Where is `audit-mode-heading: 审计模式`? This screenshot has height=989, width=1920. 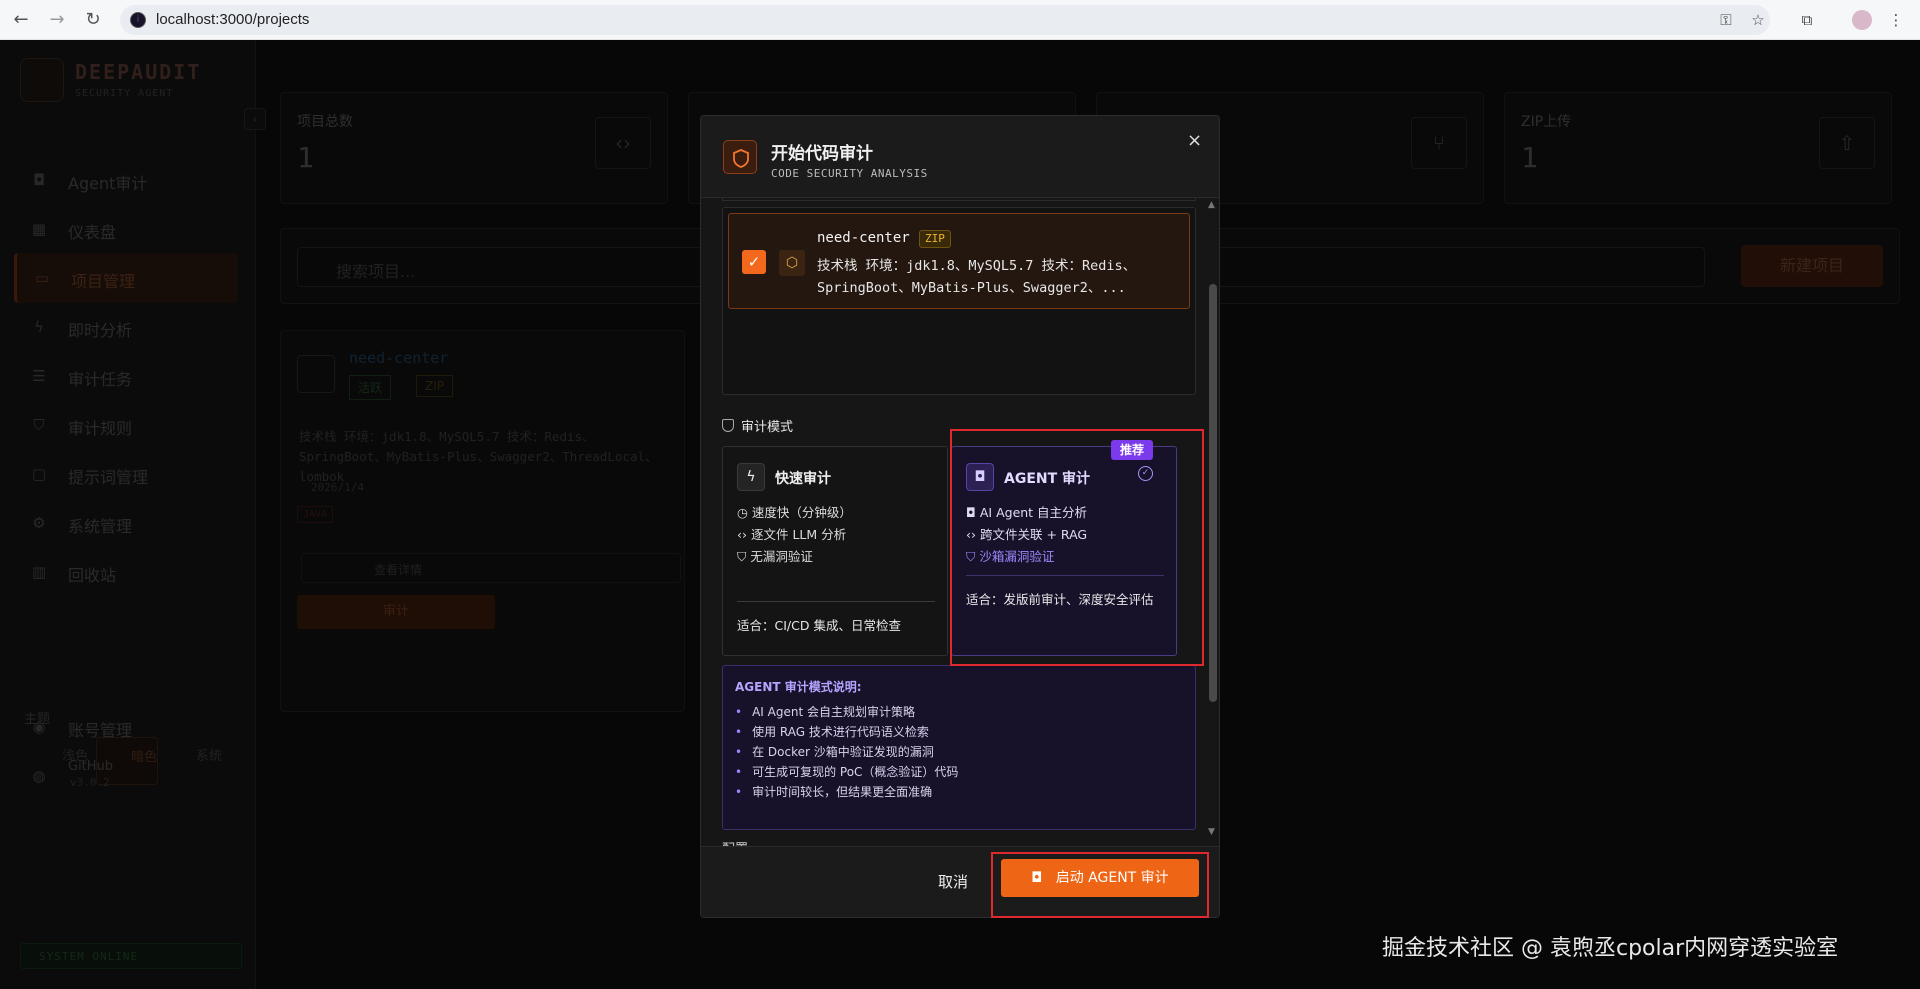
audit-mode-heading: 审计模式 is located at coordinates (757, 425).